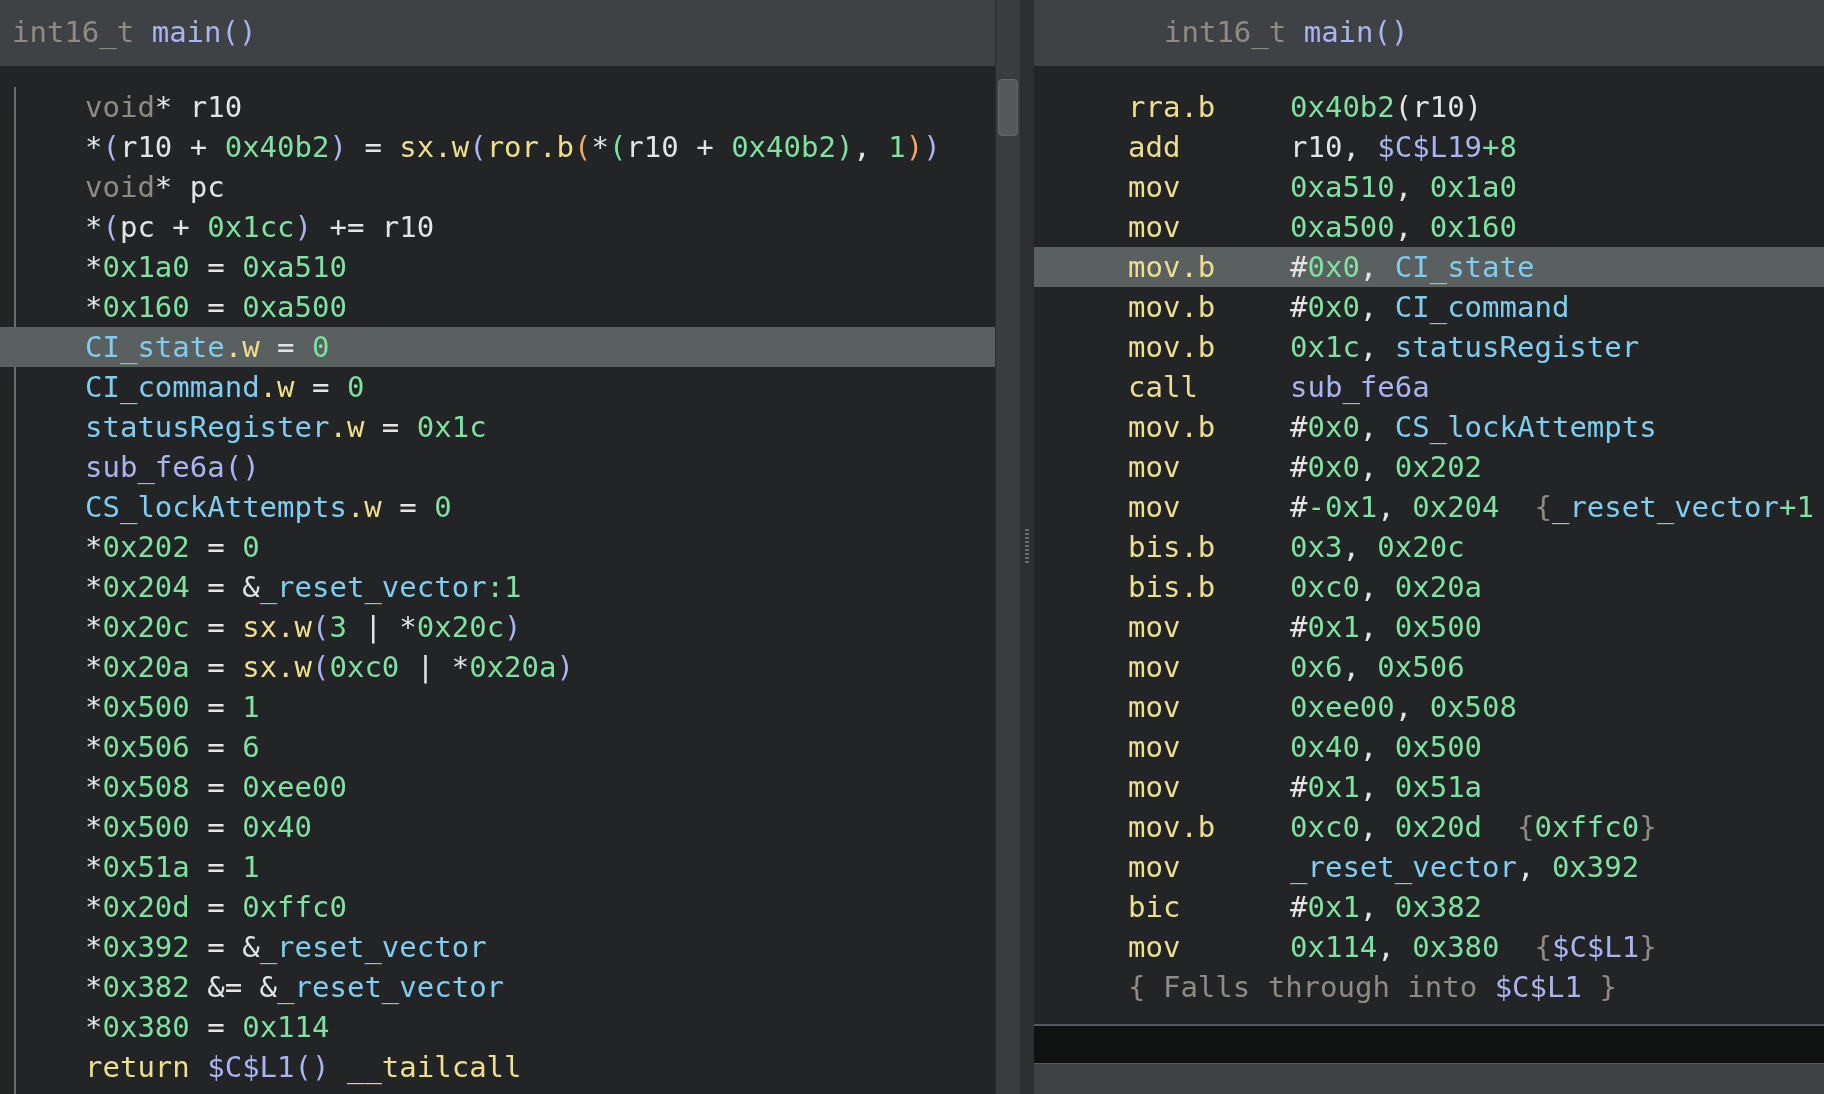  I want to click on code-line: *0x204 = &_reset_vector:1, so click(497, 587).